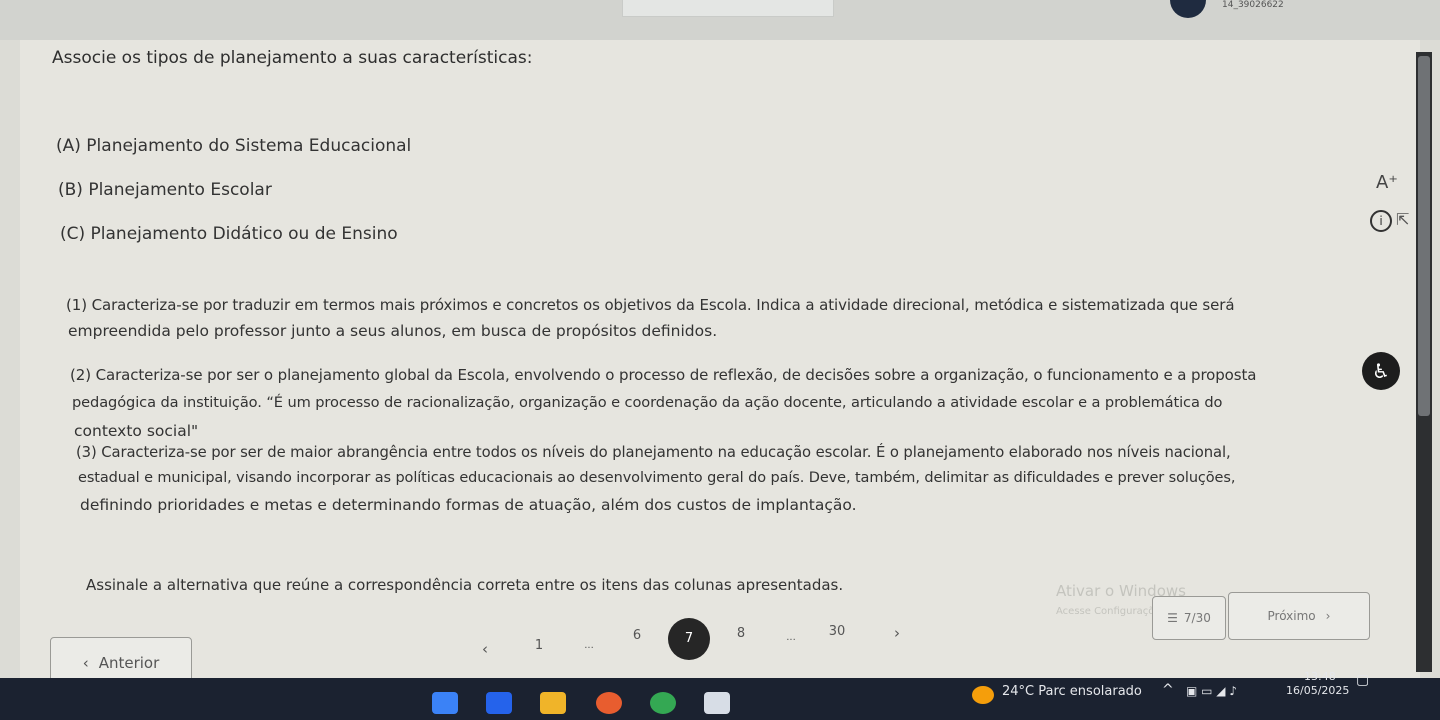 The image size is (1440, 720). What do you see at coordinates (1424, 236) in the screenshot?
I see `scrollbar-thumb` at bounding box center [1424, 236].